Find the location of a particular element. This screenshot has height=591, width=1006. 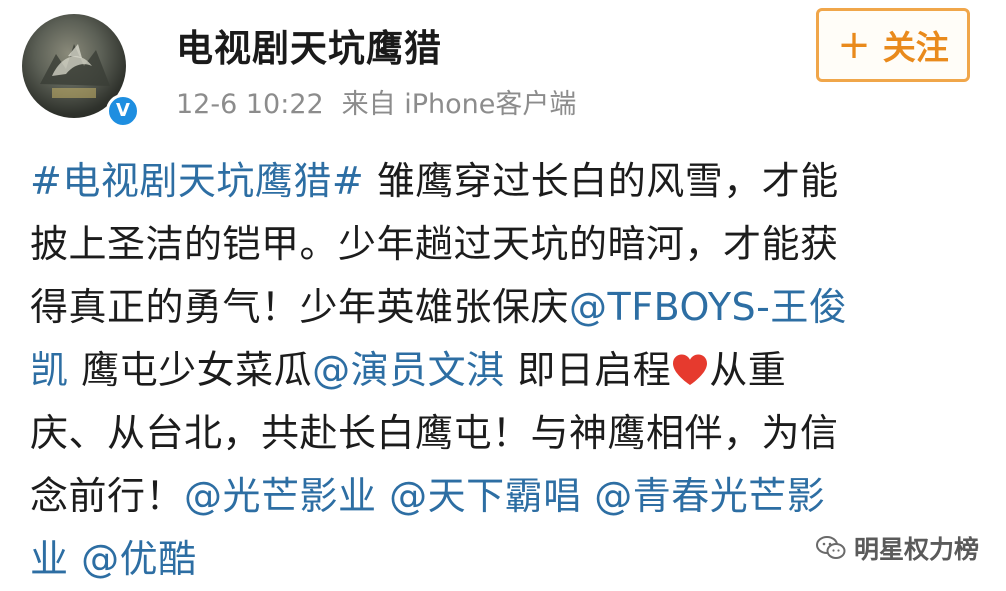

plus-icon: + is located at coordinates (854, 45).